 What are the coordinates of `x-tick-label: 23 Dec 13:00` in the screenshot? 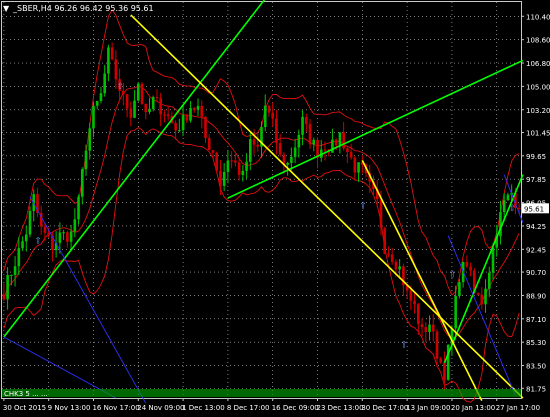 It's located at (340, 408).